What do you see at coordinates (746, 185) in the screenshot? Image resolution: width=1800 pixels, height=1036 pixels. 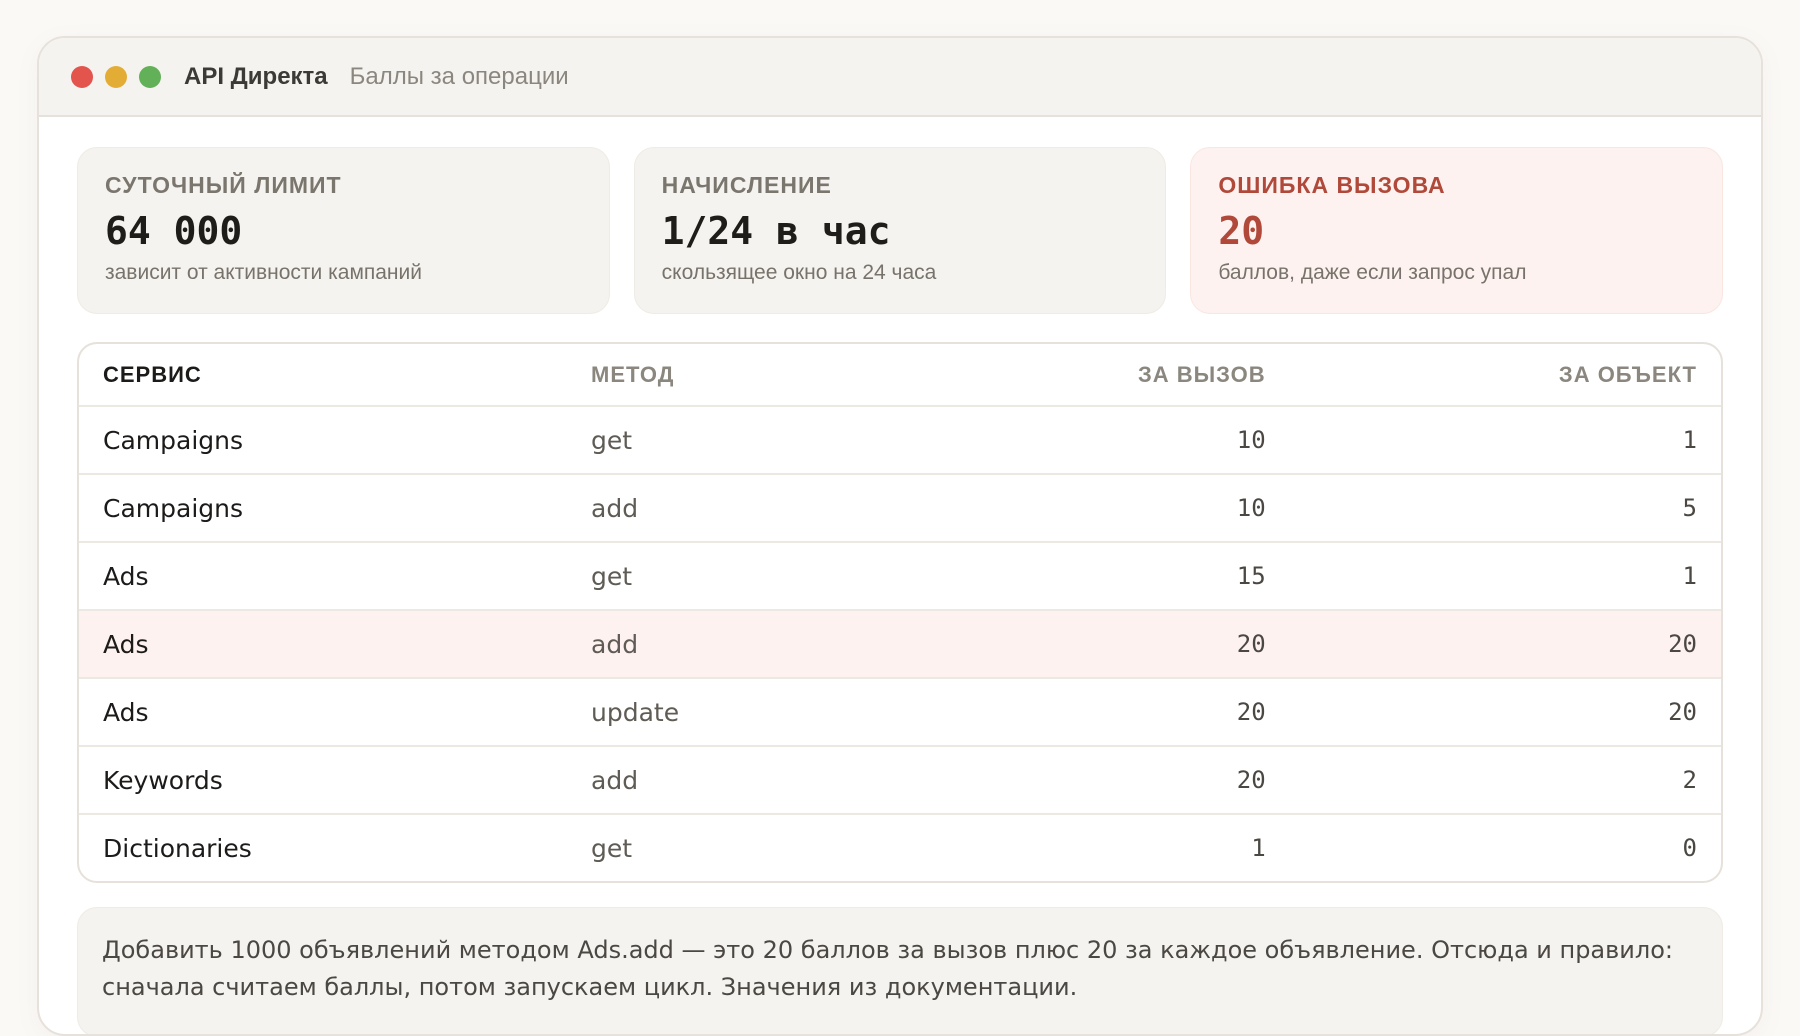 I see `card-label: НАЧИСЛЕНИЕ` at bounding box center [746, 185].